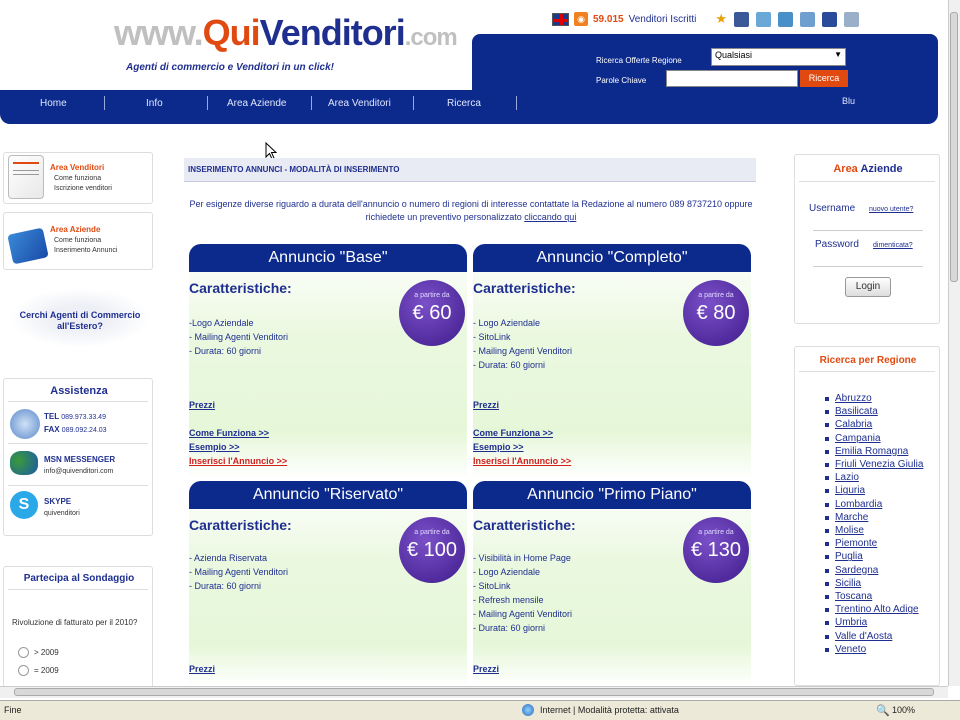 This screenshot has height=720, width=960. What do you see at coordinates (560, 19) in the screenshot?
I see `english-flag-icon` at bounding box center [560, 19].